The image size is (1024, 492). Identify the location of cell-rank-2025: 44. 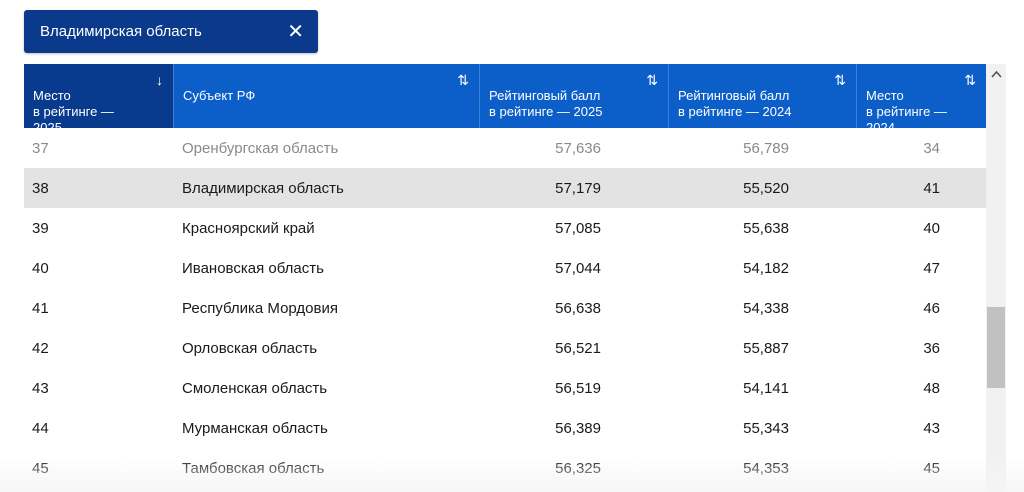
(40, 428).